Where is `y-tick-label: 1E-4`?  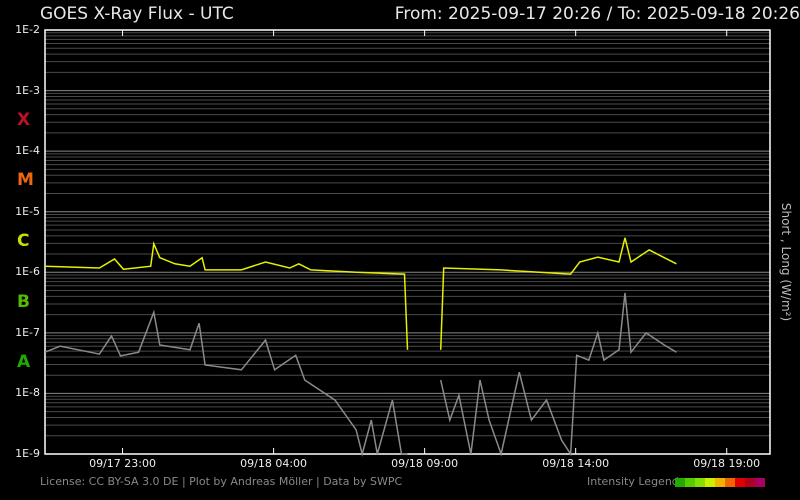
y-tick-label: 1E-4 is located at coordinates (27, 151).